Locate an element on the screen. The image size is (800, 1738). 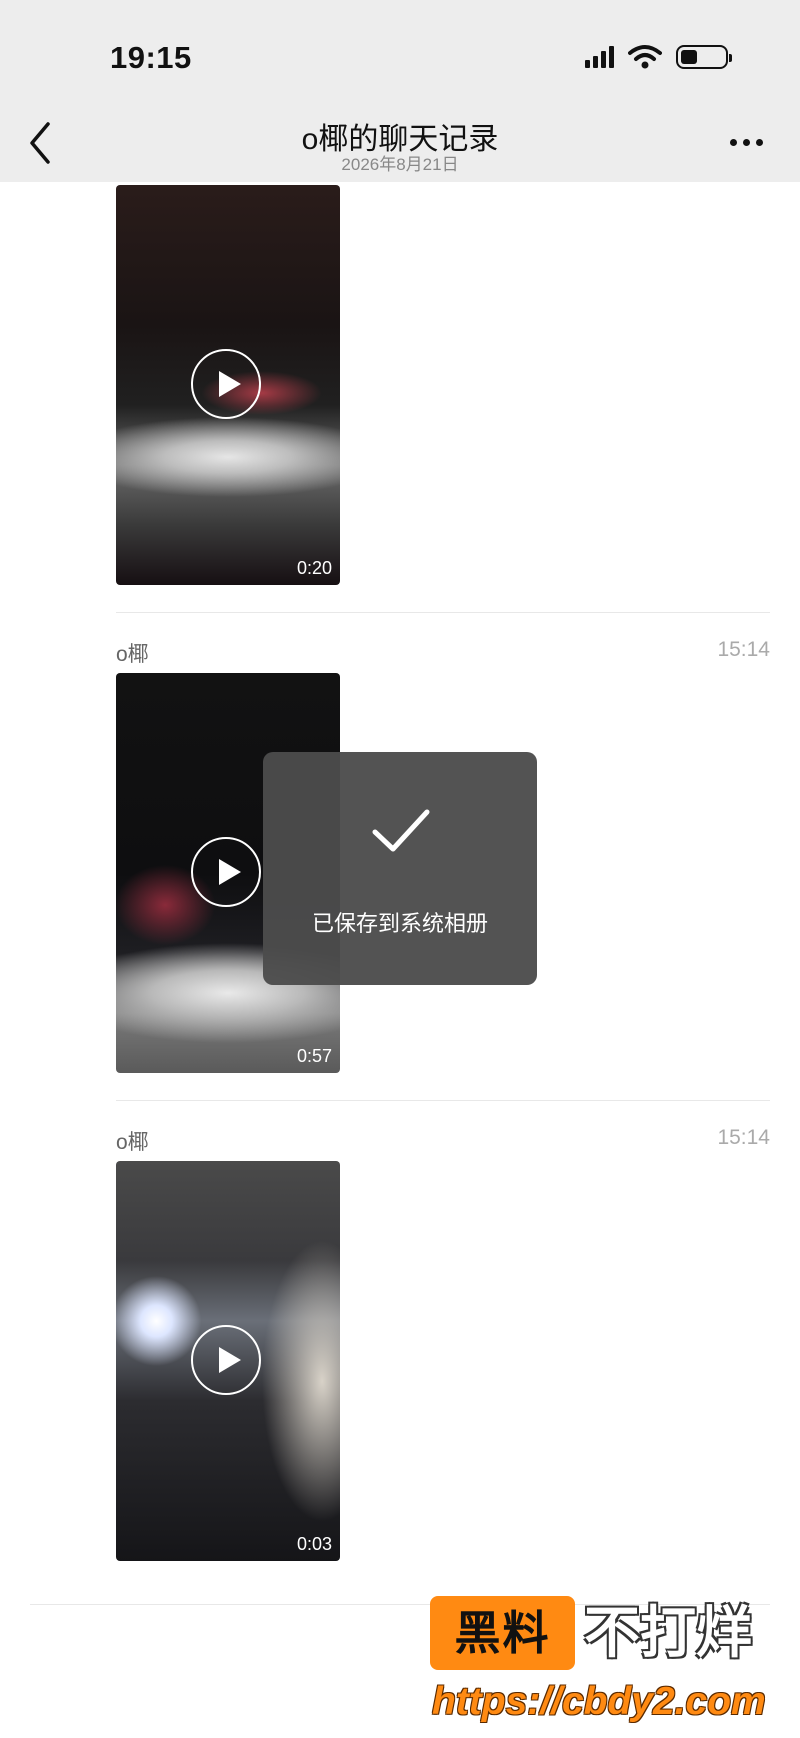
toast-message: 已保存到系统相册 is located at coordinates (399, 923).